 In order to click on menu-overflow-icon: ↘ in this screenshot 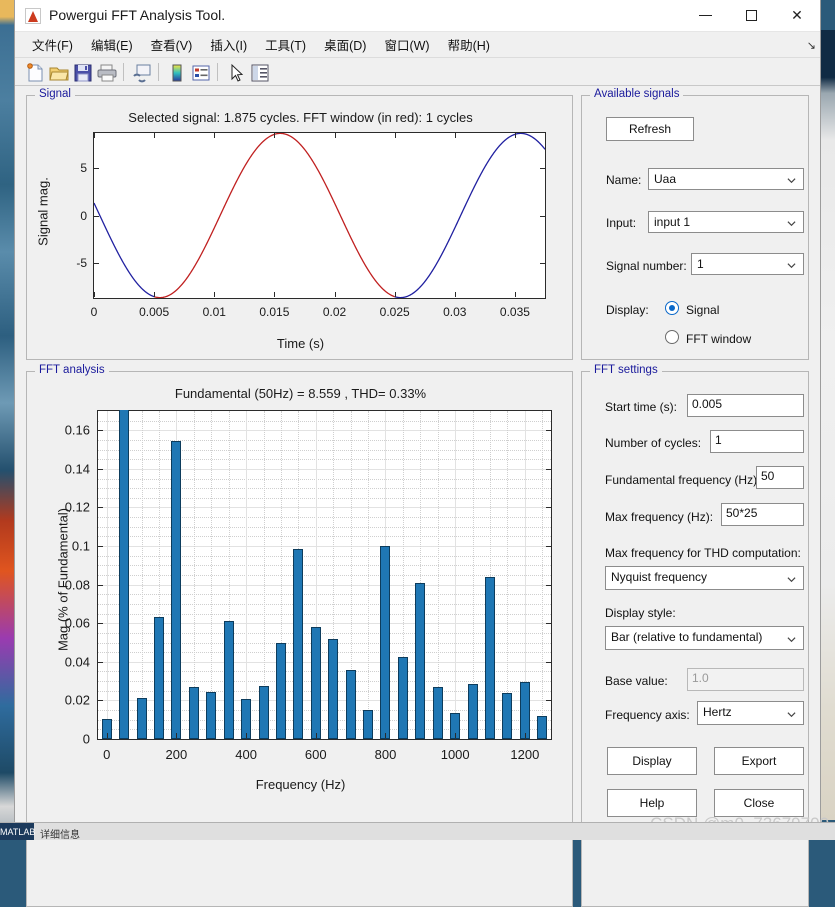, I will do `click(811, 45)`.